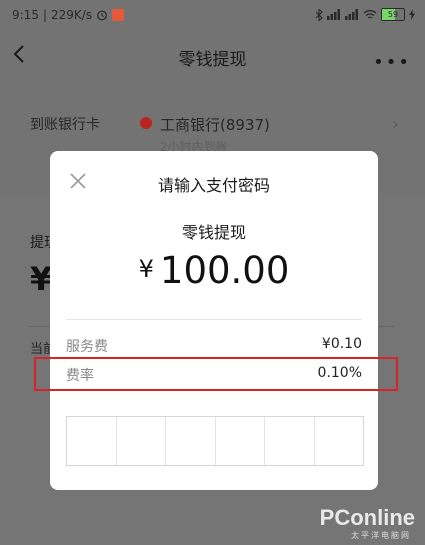  Describe the element at coordinates (72, 15) in the screenshot. I see `network-speed: 229K/s` at that location.